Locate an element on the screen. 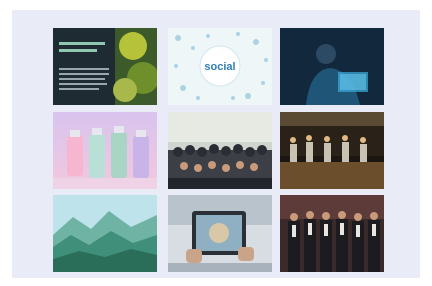 This screenshot has height=286, width=432. gallery-item-report-cover is located at coordinates (105, 66).